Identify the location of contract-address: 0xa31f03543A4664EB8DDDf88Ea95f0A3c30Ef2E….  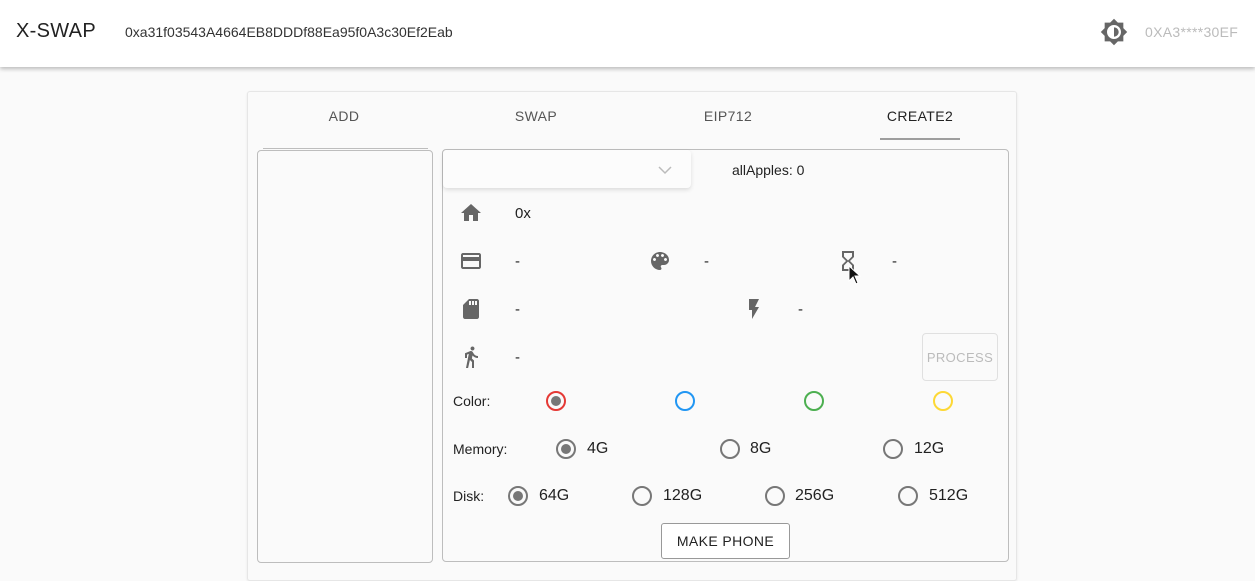
(289, 32).